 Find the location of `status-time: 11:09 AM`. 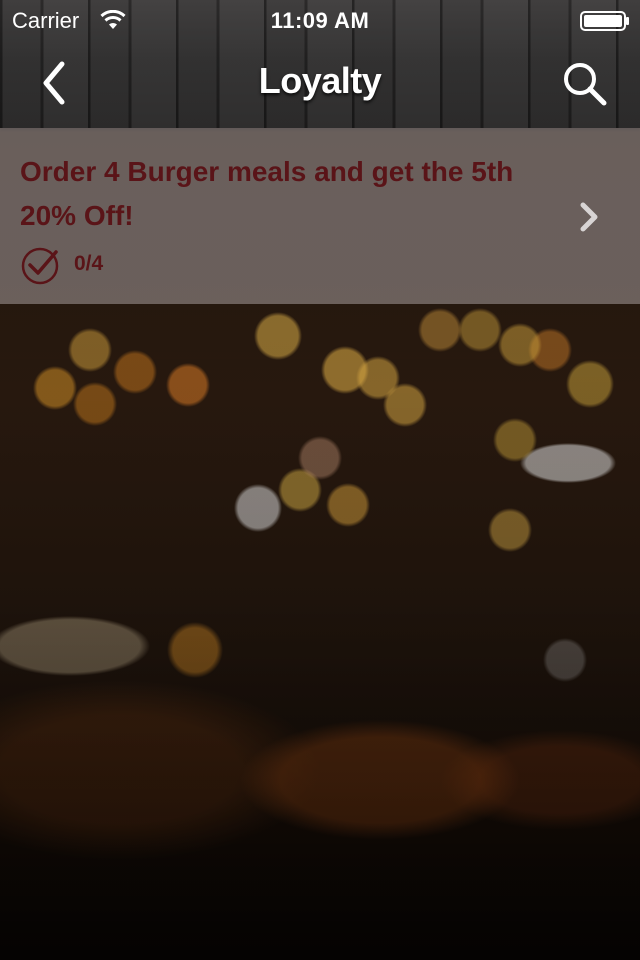

status-time: 11:09 AM is located at coordinates (320, 20).